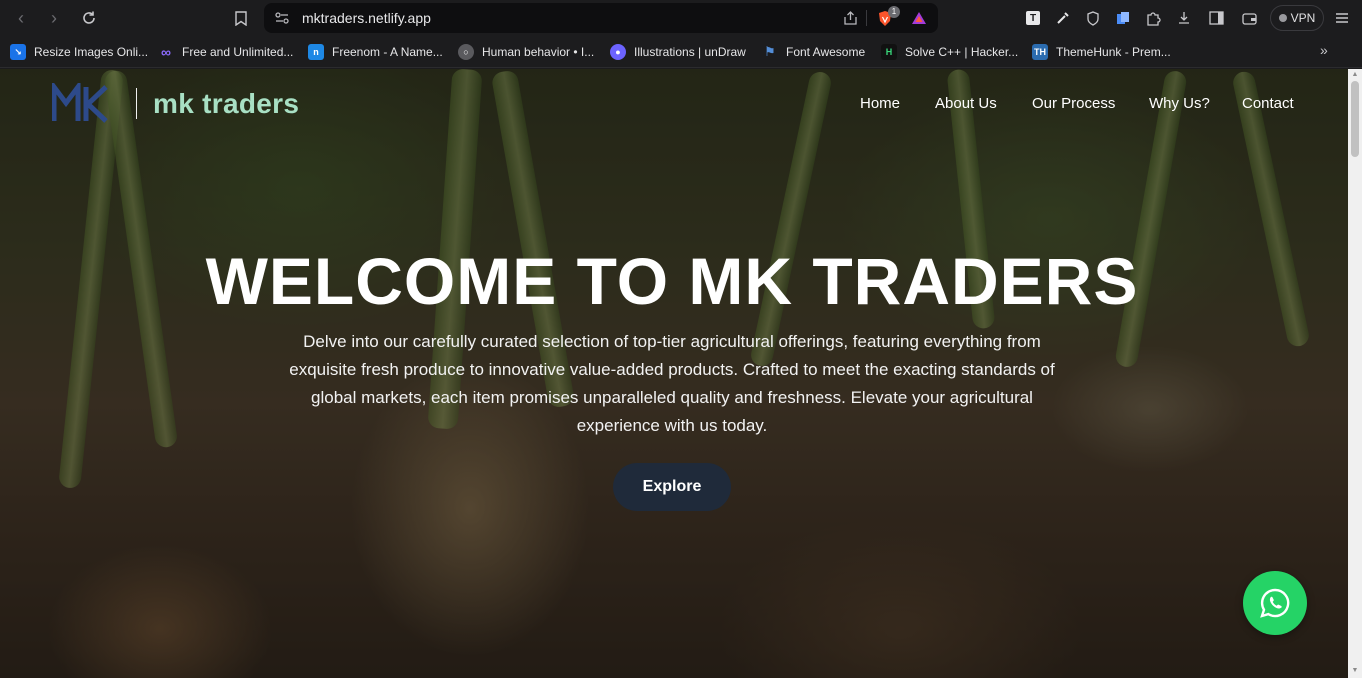 The width and height of the screenshot is (1362, 678). What do you see at coordinates (894, 12) in the screenshot?
I see `shields-count-badge: 1` at bounding box center [894, 12].